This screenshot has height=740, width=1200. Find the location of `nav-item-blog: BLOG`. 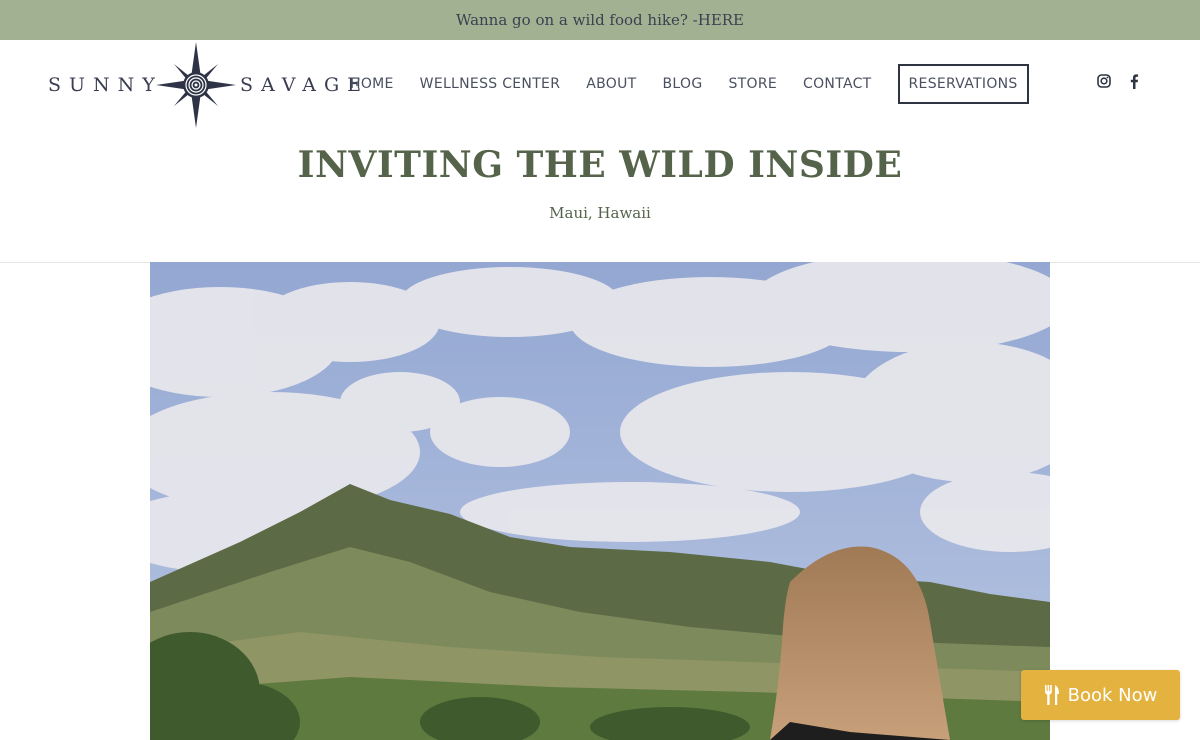

nav-item-blog: BLOG is located at coordinates (683, 84).